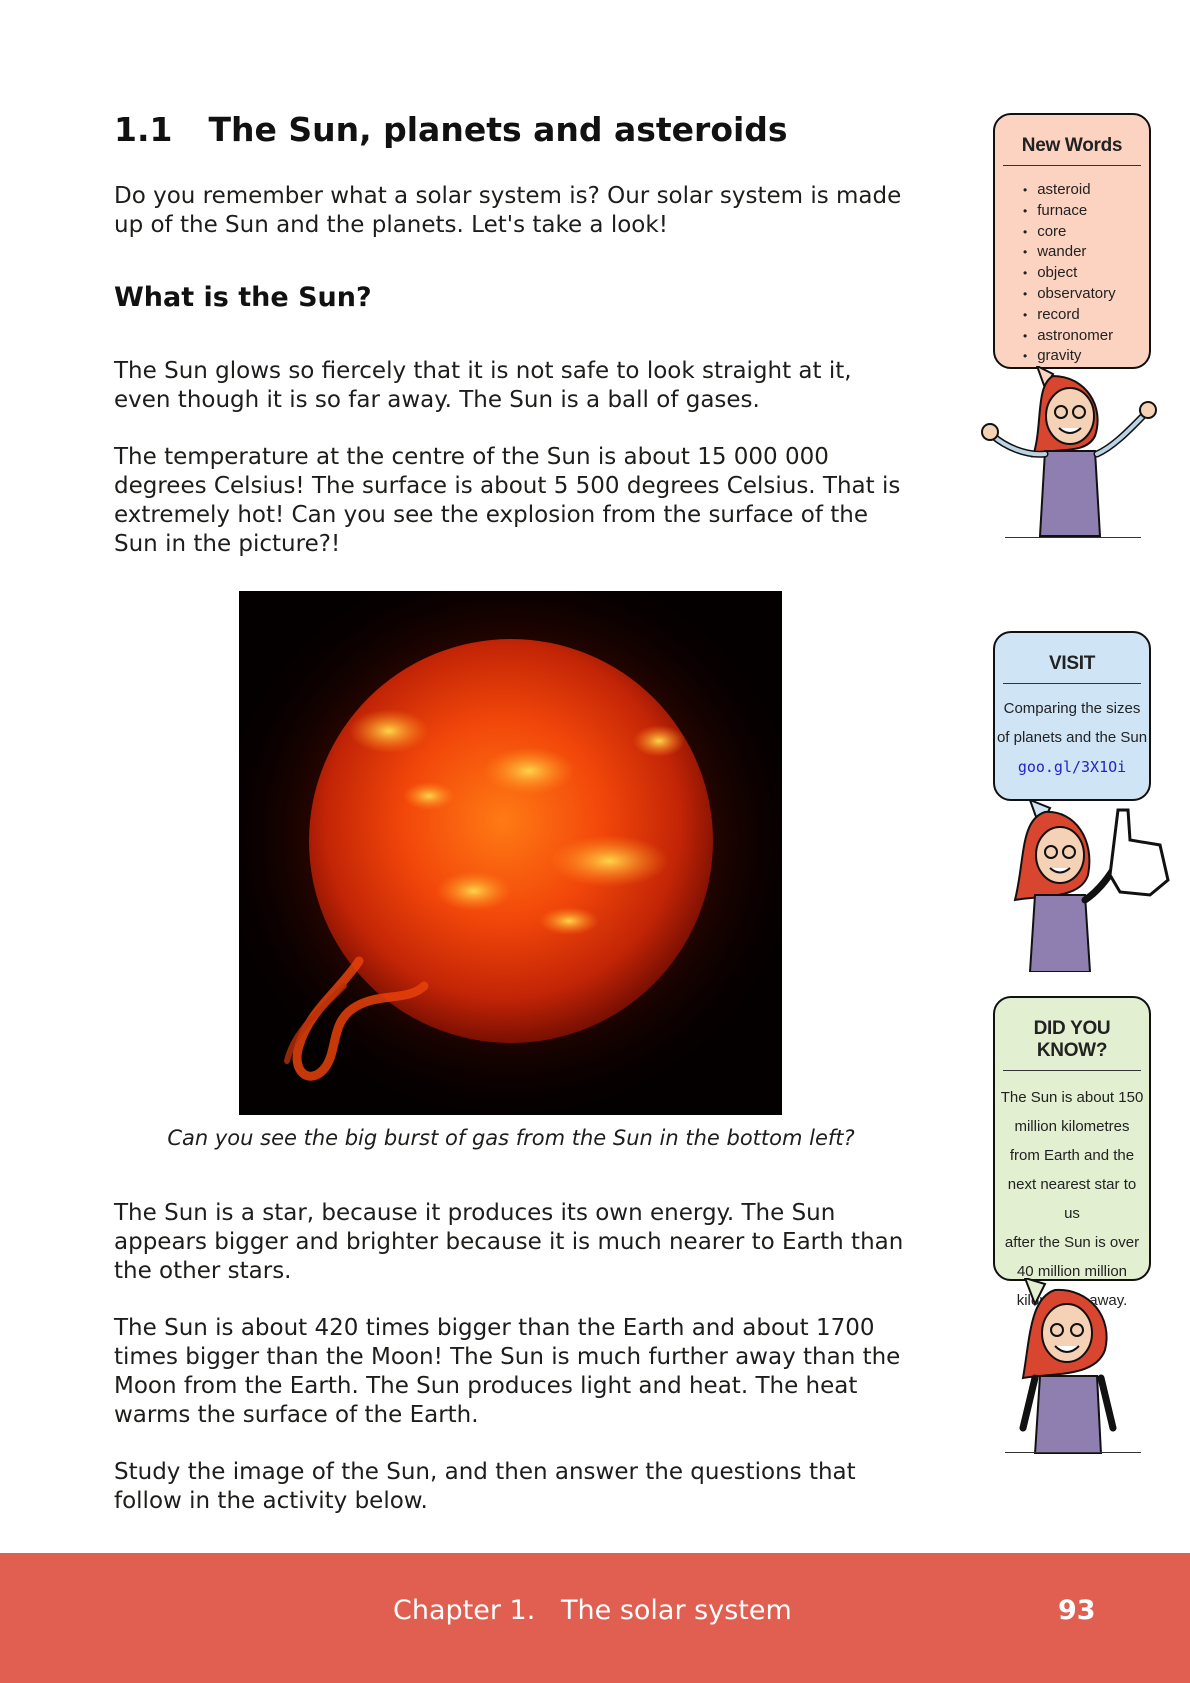 The image size is (1190, 1683). What do you see at coordinates (1069, 451) in the screenshot?
I see `mascot-arms-up-illustration` at bounding box center [1069, 451].